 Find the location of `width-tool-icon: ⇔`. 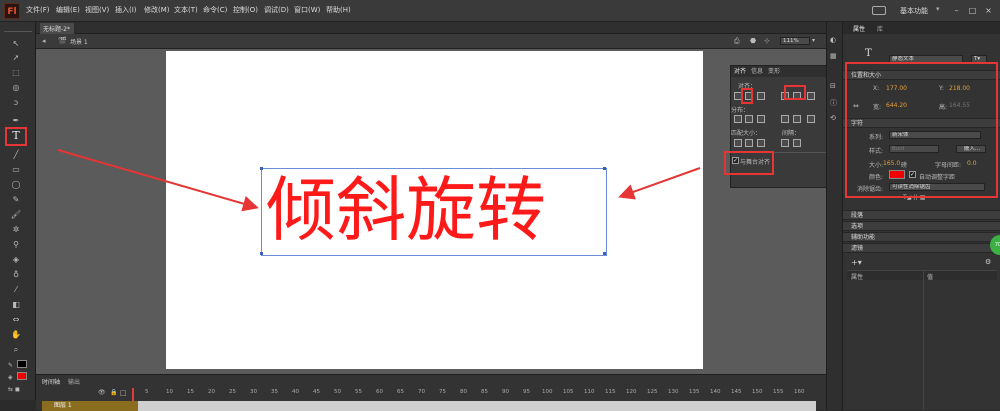

width-tool-icon: ⇔ is located at coordinates (16, 320).